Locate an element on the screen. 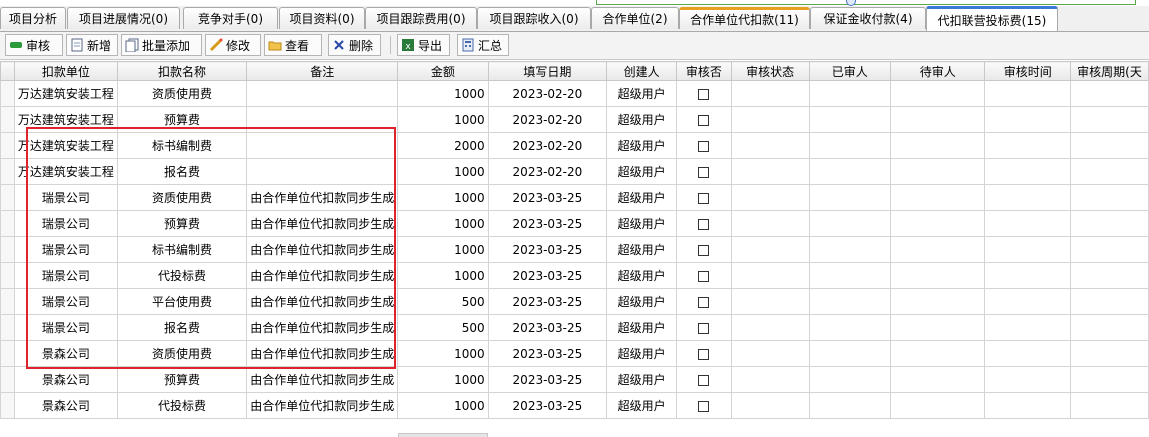 The height and width of the screenshot is (437, 1149). cell-name: 资质使用费 is located at coordinates (182, 353).